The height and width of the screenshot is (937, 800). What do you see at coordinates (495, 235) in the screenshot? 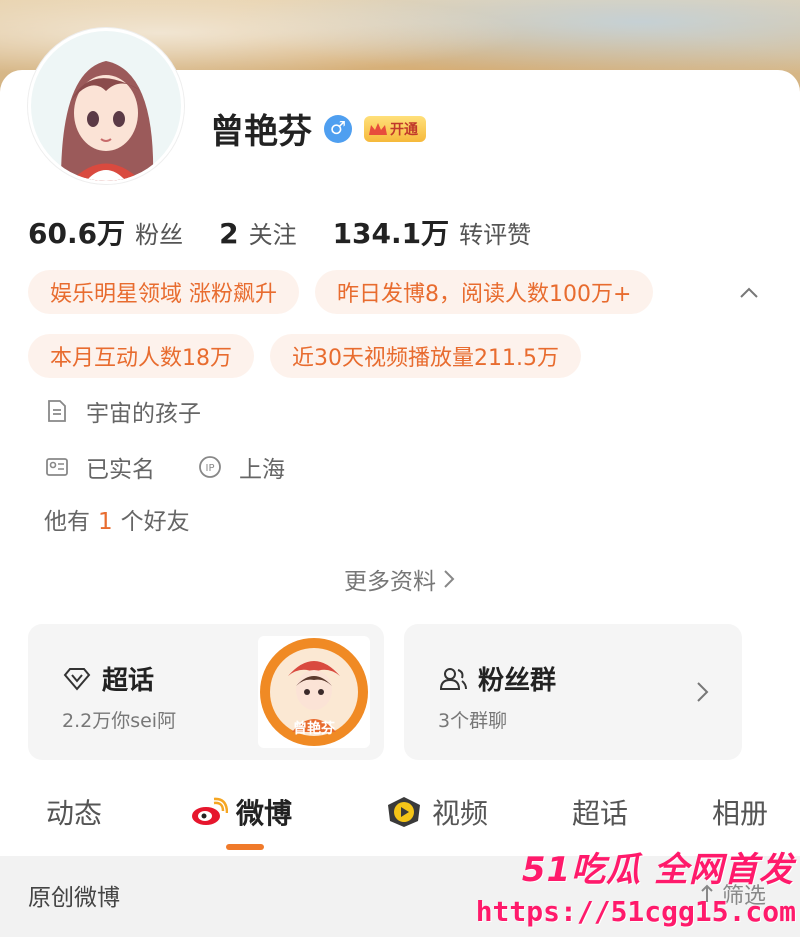
I see `stat-label: 转评赞` at bounding box center [495, 235].